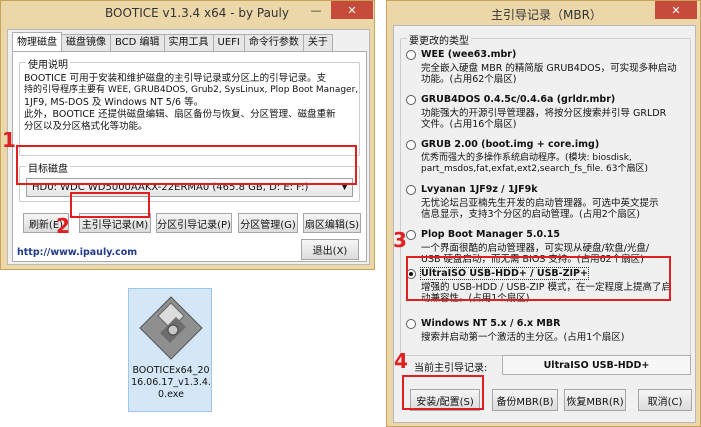 The width and height of the screenshot is (701, 427). Describe the element at coordinates (268, 223) in the screenshot. I see `partition-manage-button: 分区管理(G)` at that location.